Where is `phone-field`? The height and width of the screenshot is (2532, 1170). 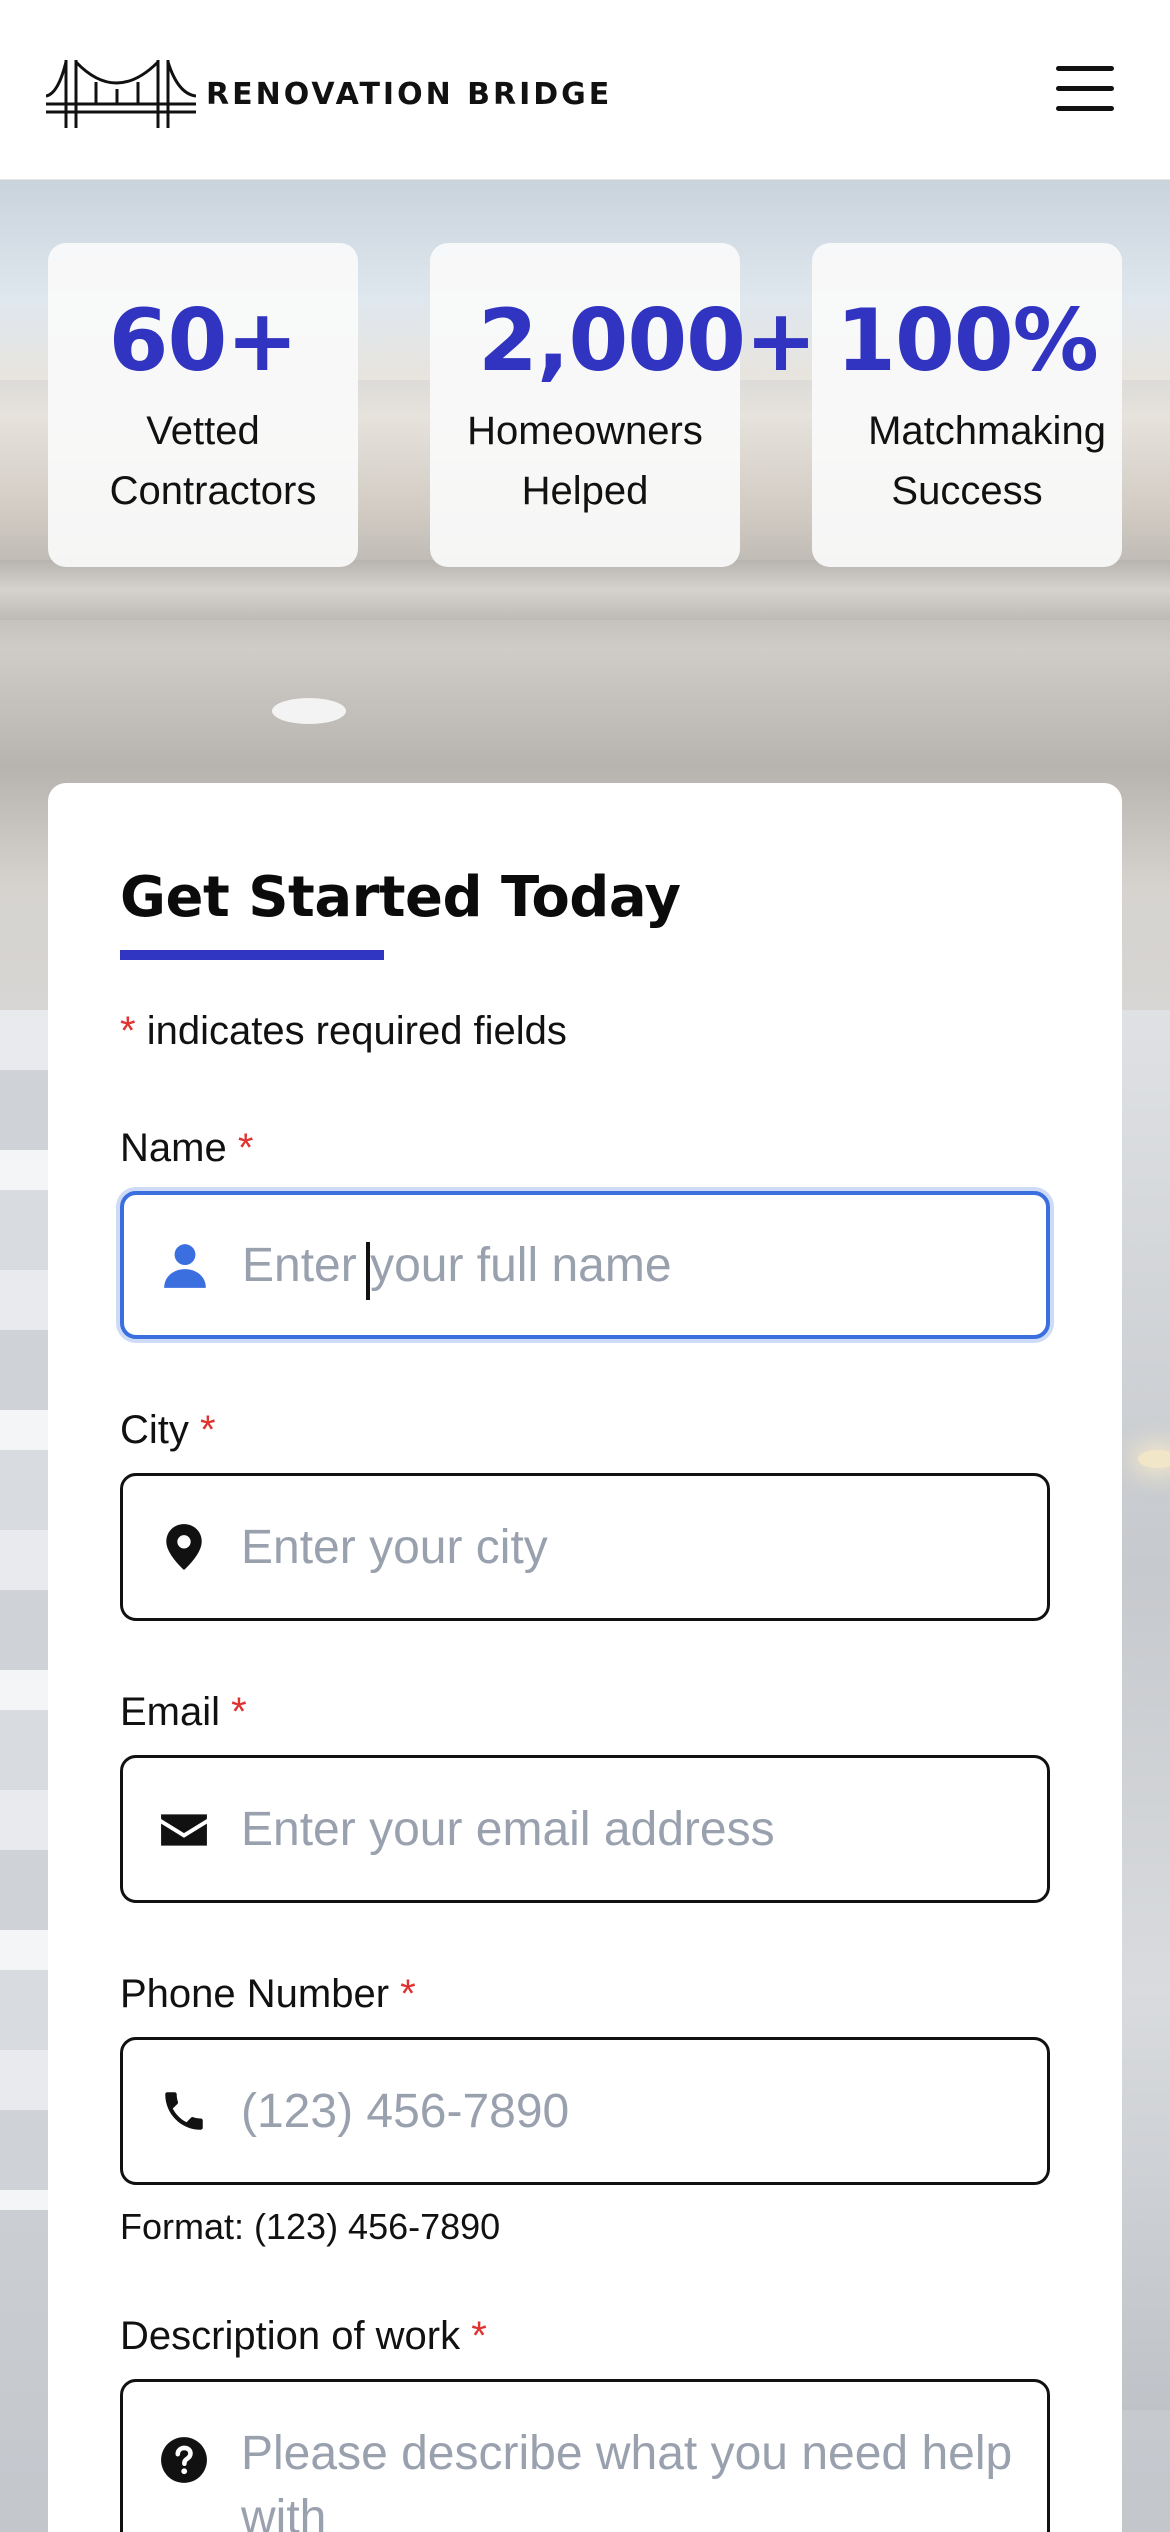
phone-field is located at coordinates (585, 2111).